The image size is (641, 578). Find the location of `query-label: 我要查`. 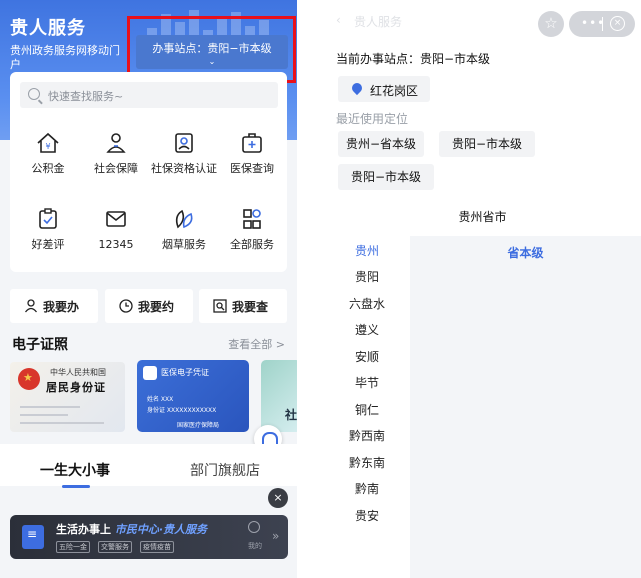

query-label: 我要查 is located at coordinates (250, 307).